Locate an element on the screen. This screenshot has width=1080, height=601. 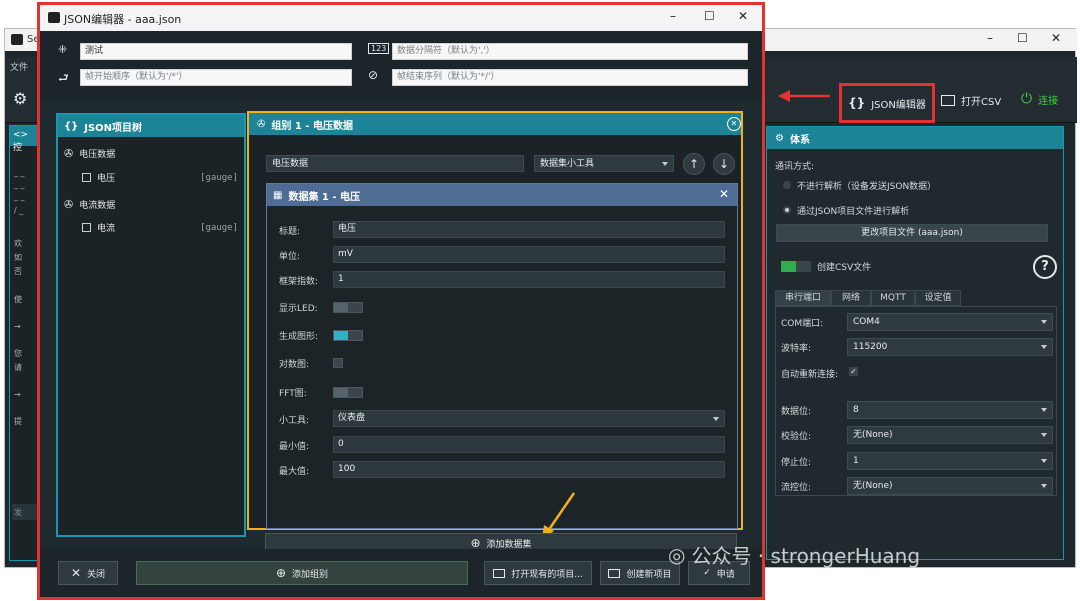
console-line: 欢 is located at coordinates (18, 243).